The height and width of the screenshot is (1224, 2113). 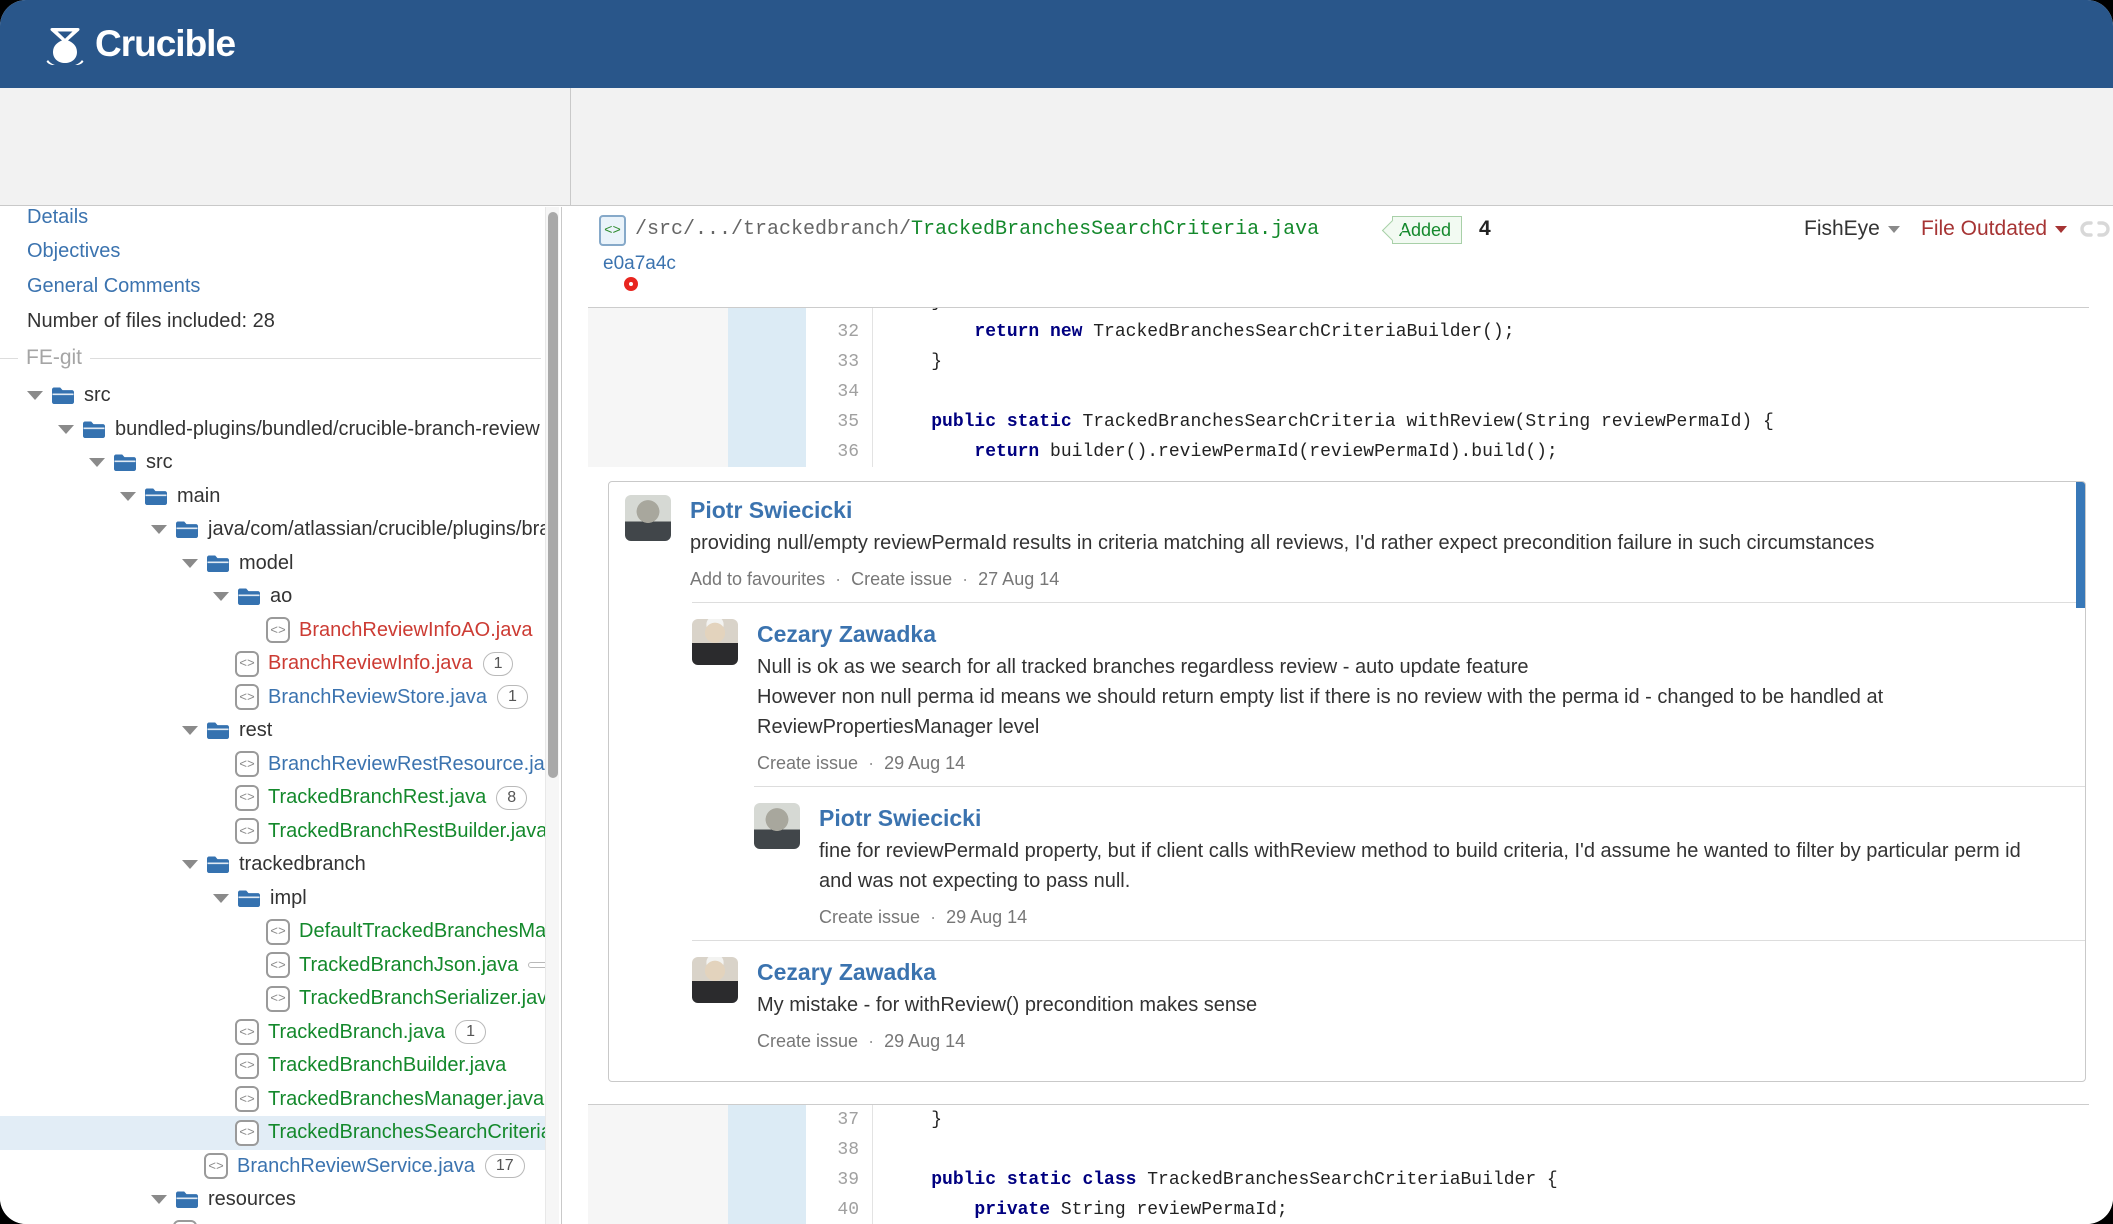 What do you see at coordinates (54, 357) in the screenshot?
I see `repo-label: FE-git` at bounding box center [54, 357].